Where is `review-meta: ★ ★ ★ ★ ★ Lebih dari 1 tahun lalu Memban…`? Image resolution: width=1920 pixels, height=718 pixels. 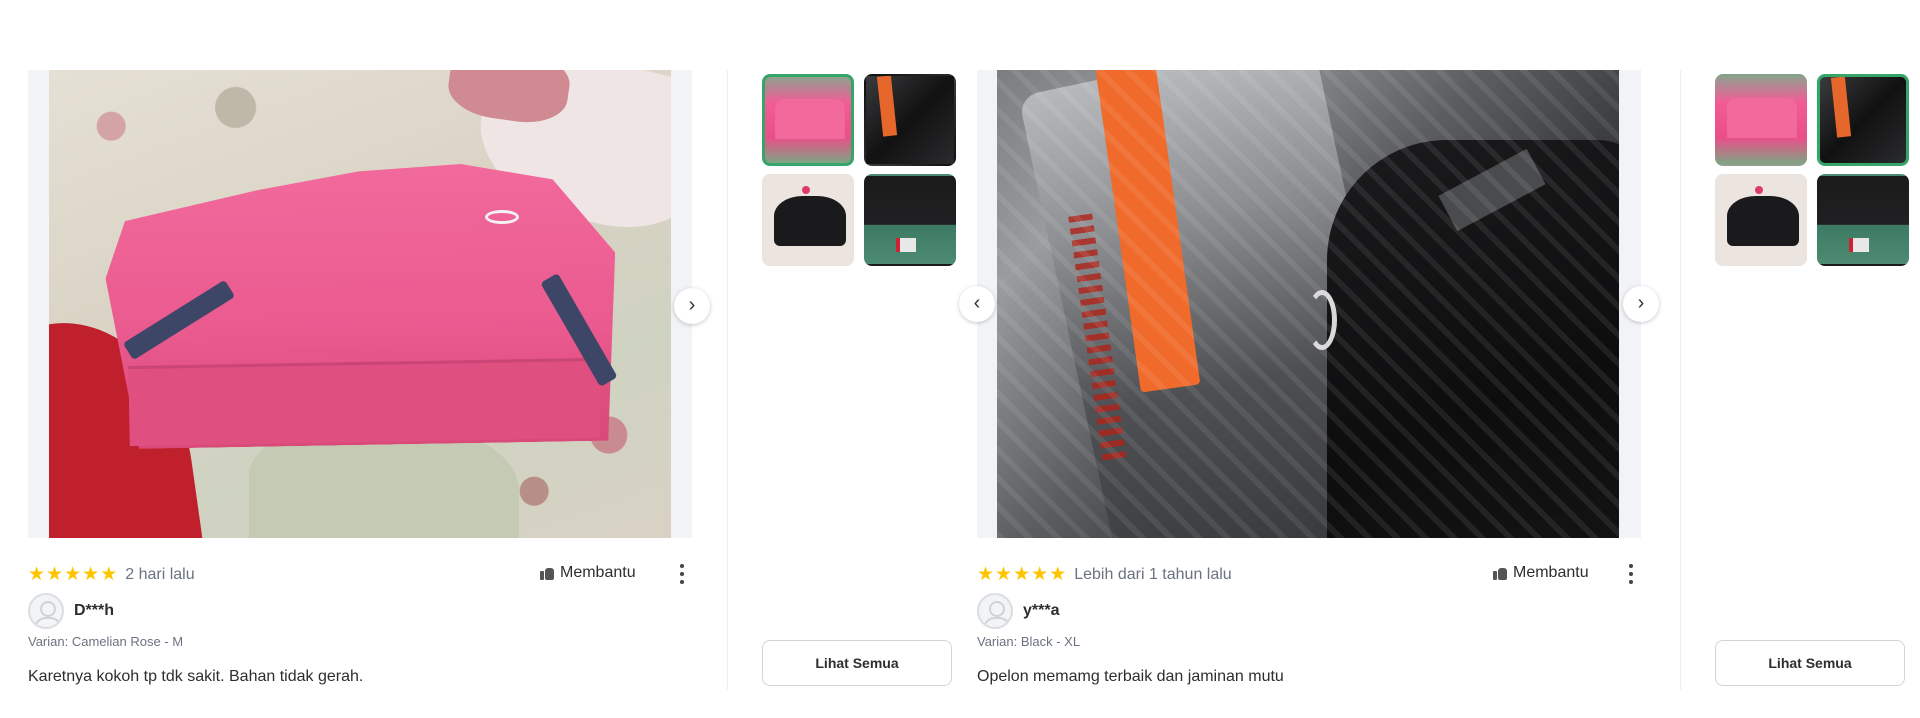 review-meta: ★ ★ ★ ★ ★ Lebih dari 1 tahun lalu Memban… is located at coordinates (1309, 575).